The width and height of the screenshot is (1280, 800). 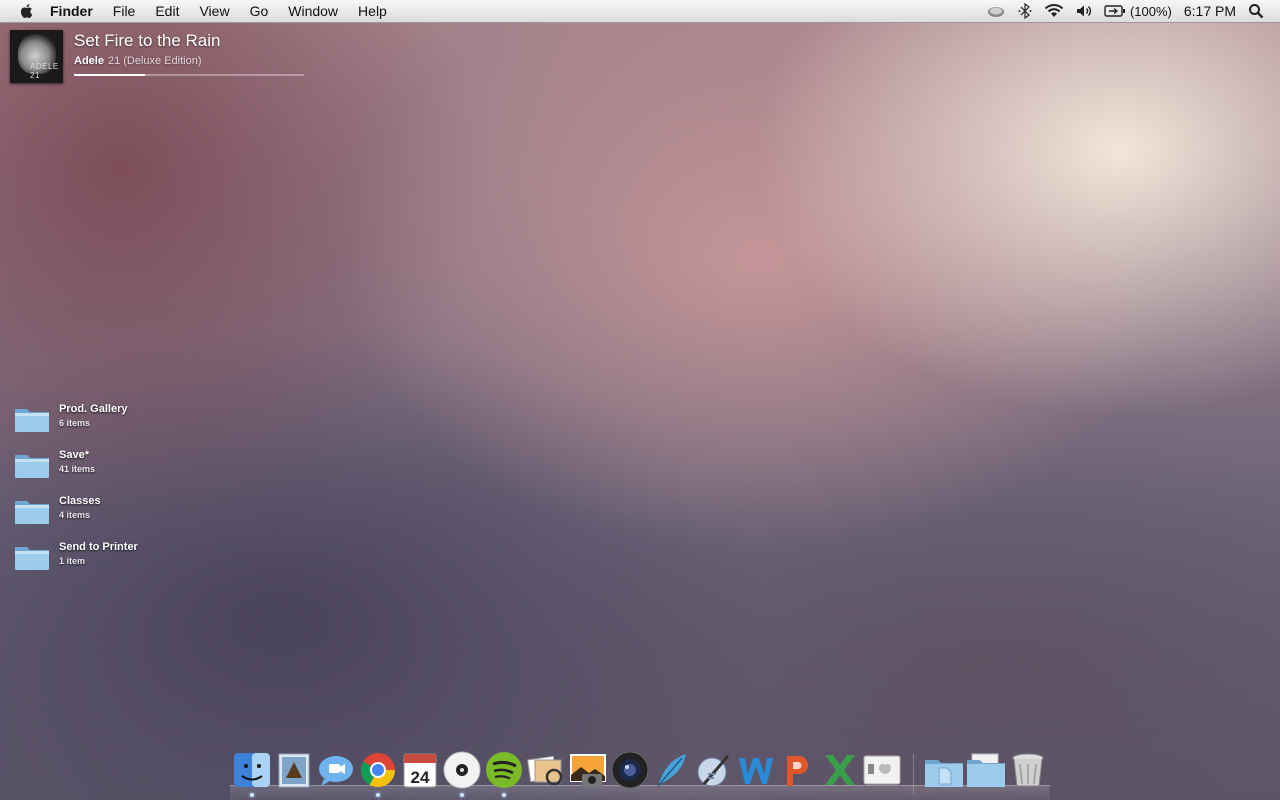 I want to click on apple-menu-icon, so click(x=27, y=11).